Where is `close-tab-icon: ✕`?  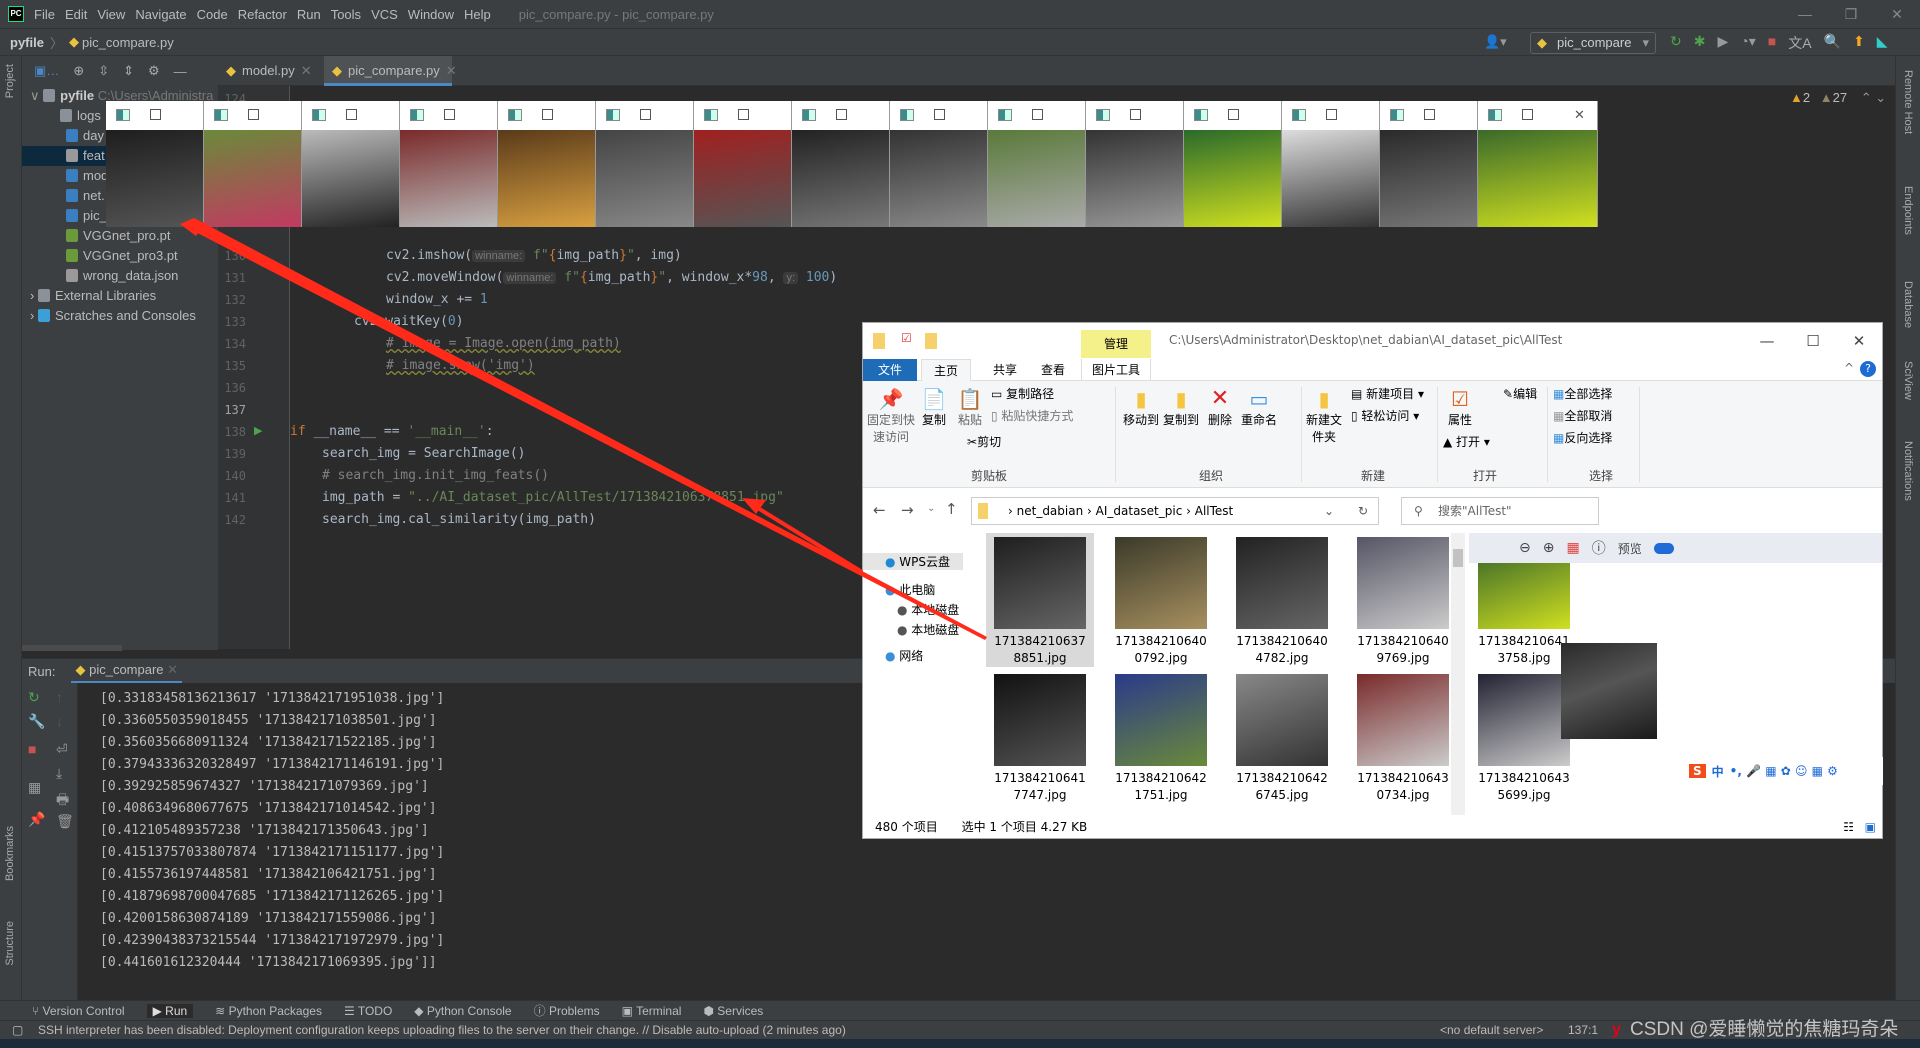
close-tab-icon: ✕ is located at coordinates (306, 70).